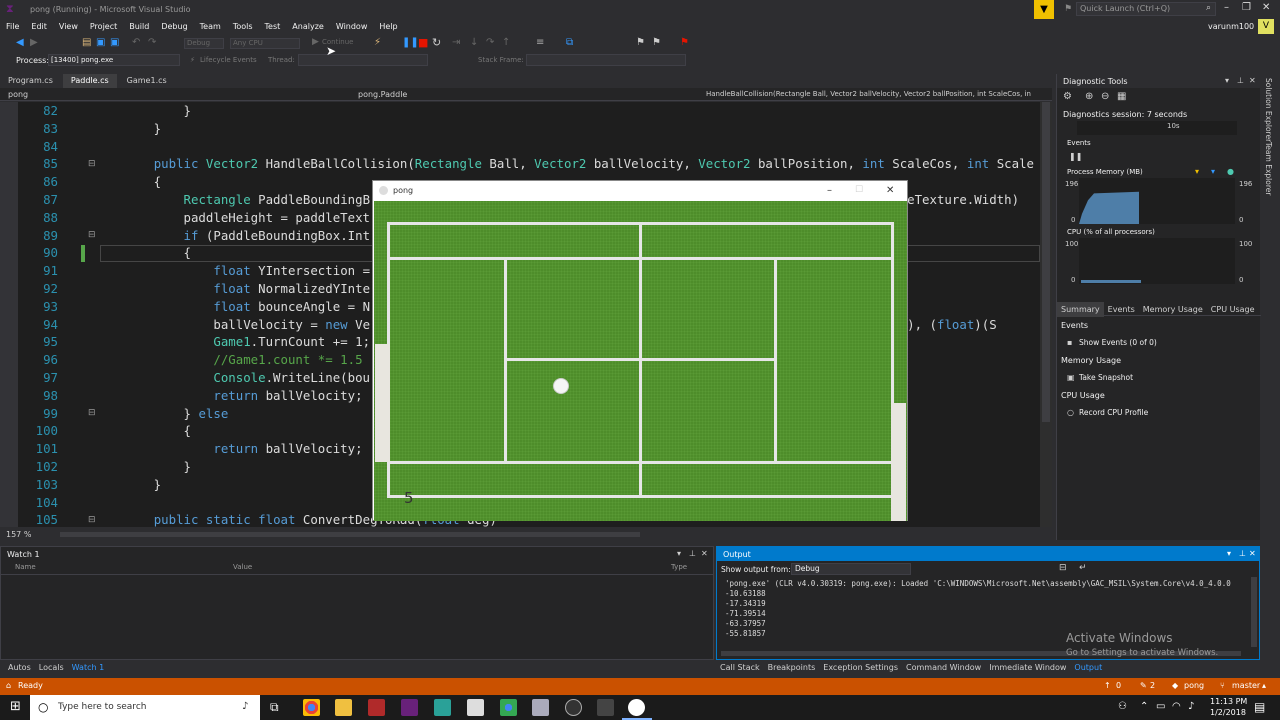 This screenshot has width=1280, height=720. Describe the element at coordinates (606, 60) in the screenshot. I see `stack-frame-select` at that location.